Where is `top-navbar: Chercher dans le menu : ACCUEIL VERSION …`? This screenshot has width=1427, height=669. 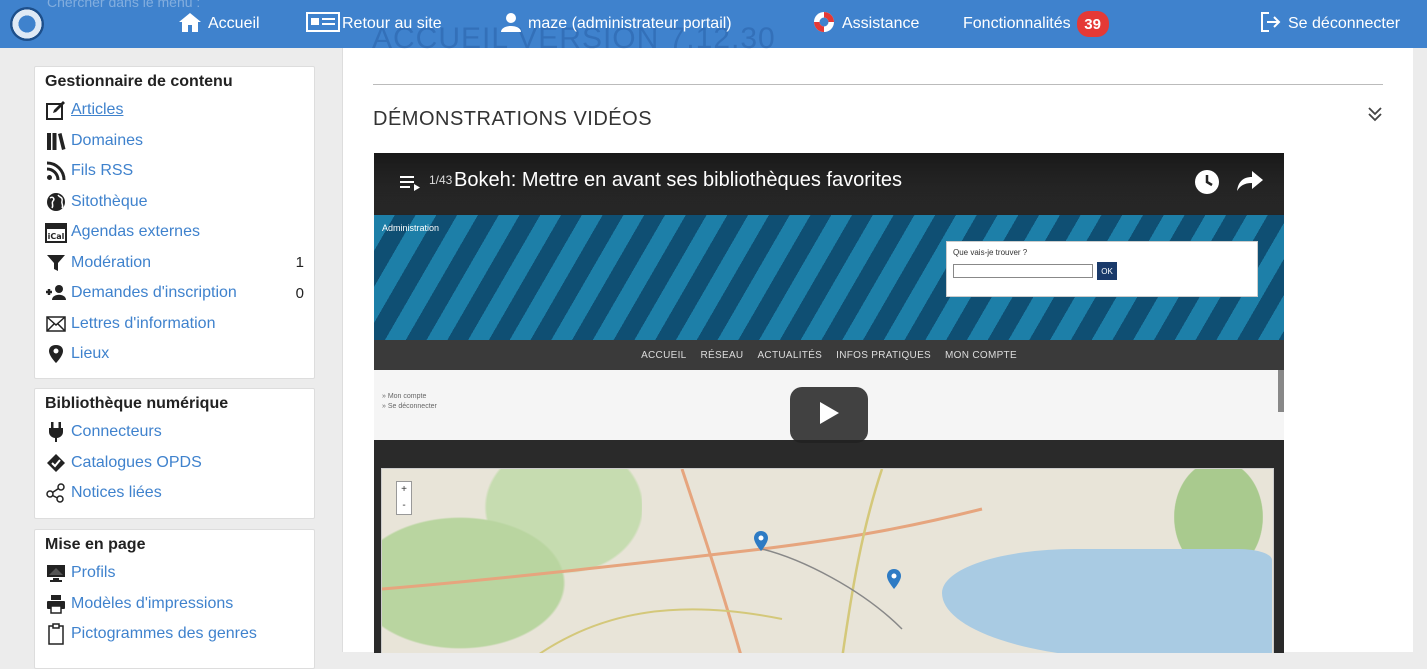 top-navbar: Chercher dans le menu : ACCUEIL VERSION … is located at coordinates (713, 27).